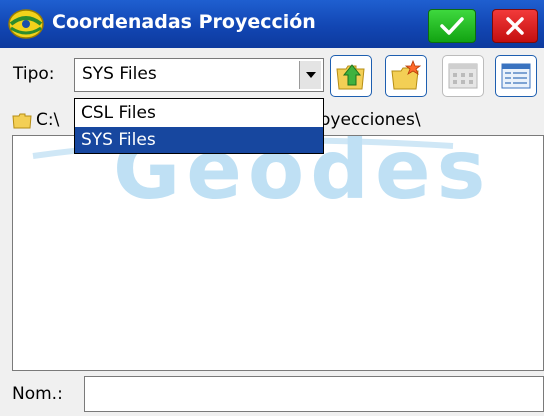  What do you see at coordinates (184, 22) in the screenshot?
I see `window-title: Coordenadas Proyección` at bounding box center [184, 22].